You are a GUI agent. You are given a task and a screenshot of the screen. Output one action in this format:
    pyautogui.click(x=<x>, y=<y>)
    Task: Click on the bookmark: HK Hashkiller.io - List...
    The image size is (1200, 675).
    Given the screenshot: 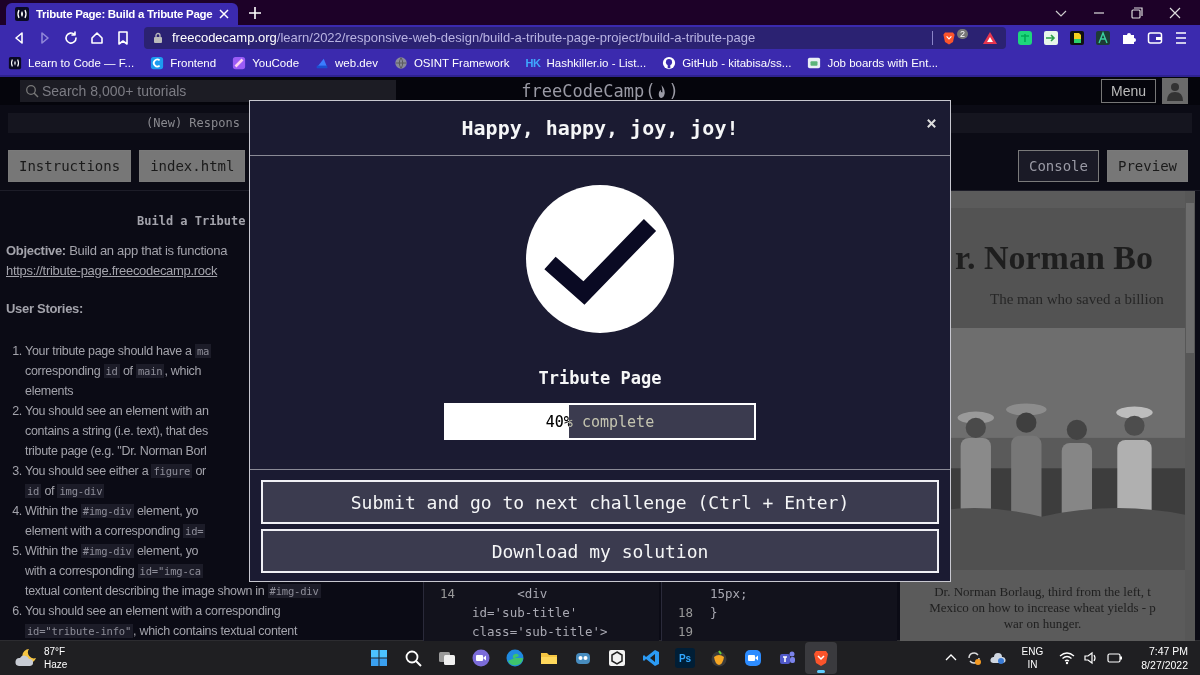 What is the action you would take?
    pyautogui.click(x=586, y=62)
    